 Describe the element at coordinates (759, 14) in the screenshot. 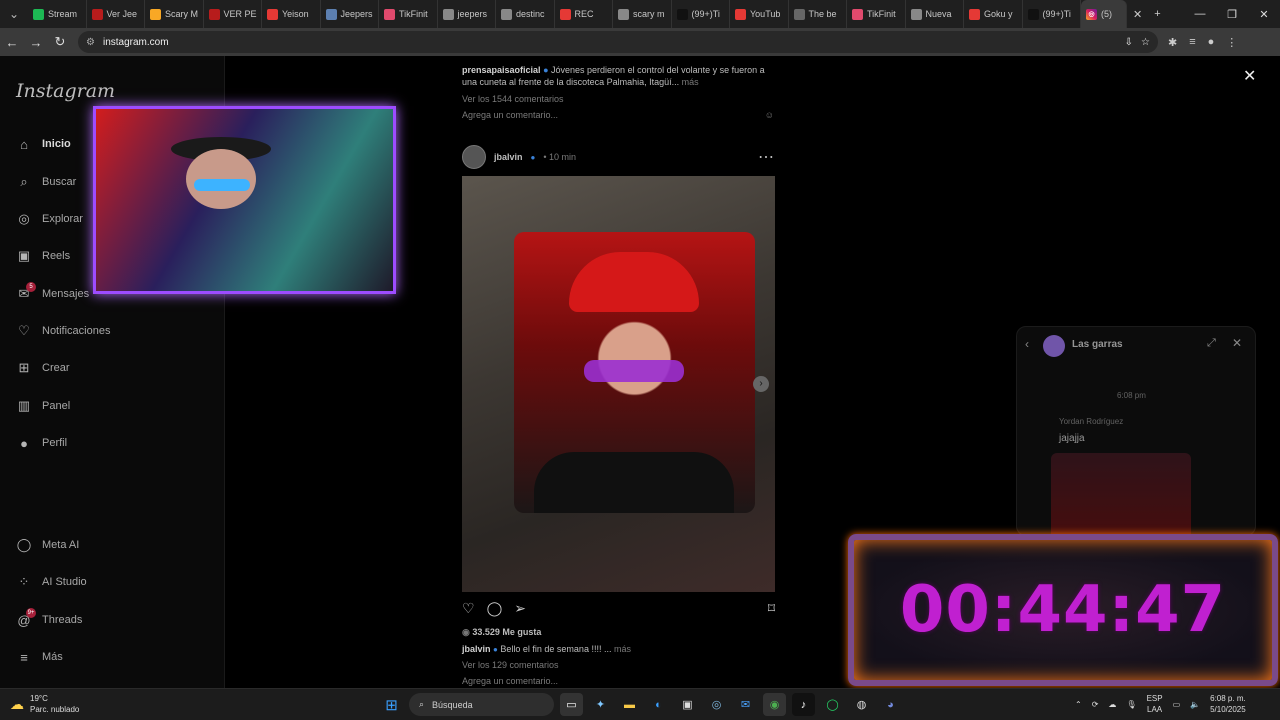

I see `tab-12: YouTub` at that location.